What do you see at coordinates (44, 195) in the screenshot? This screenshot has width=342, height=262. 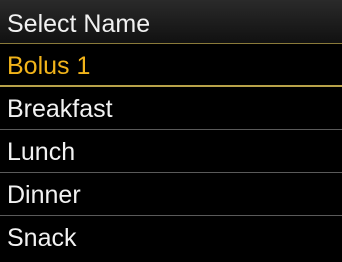 I see `list-item-label: Dinner` at bounding box center [44, 195].